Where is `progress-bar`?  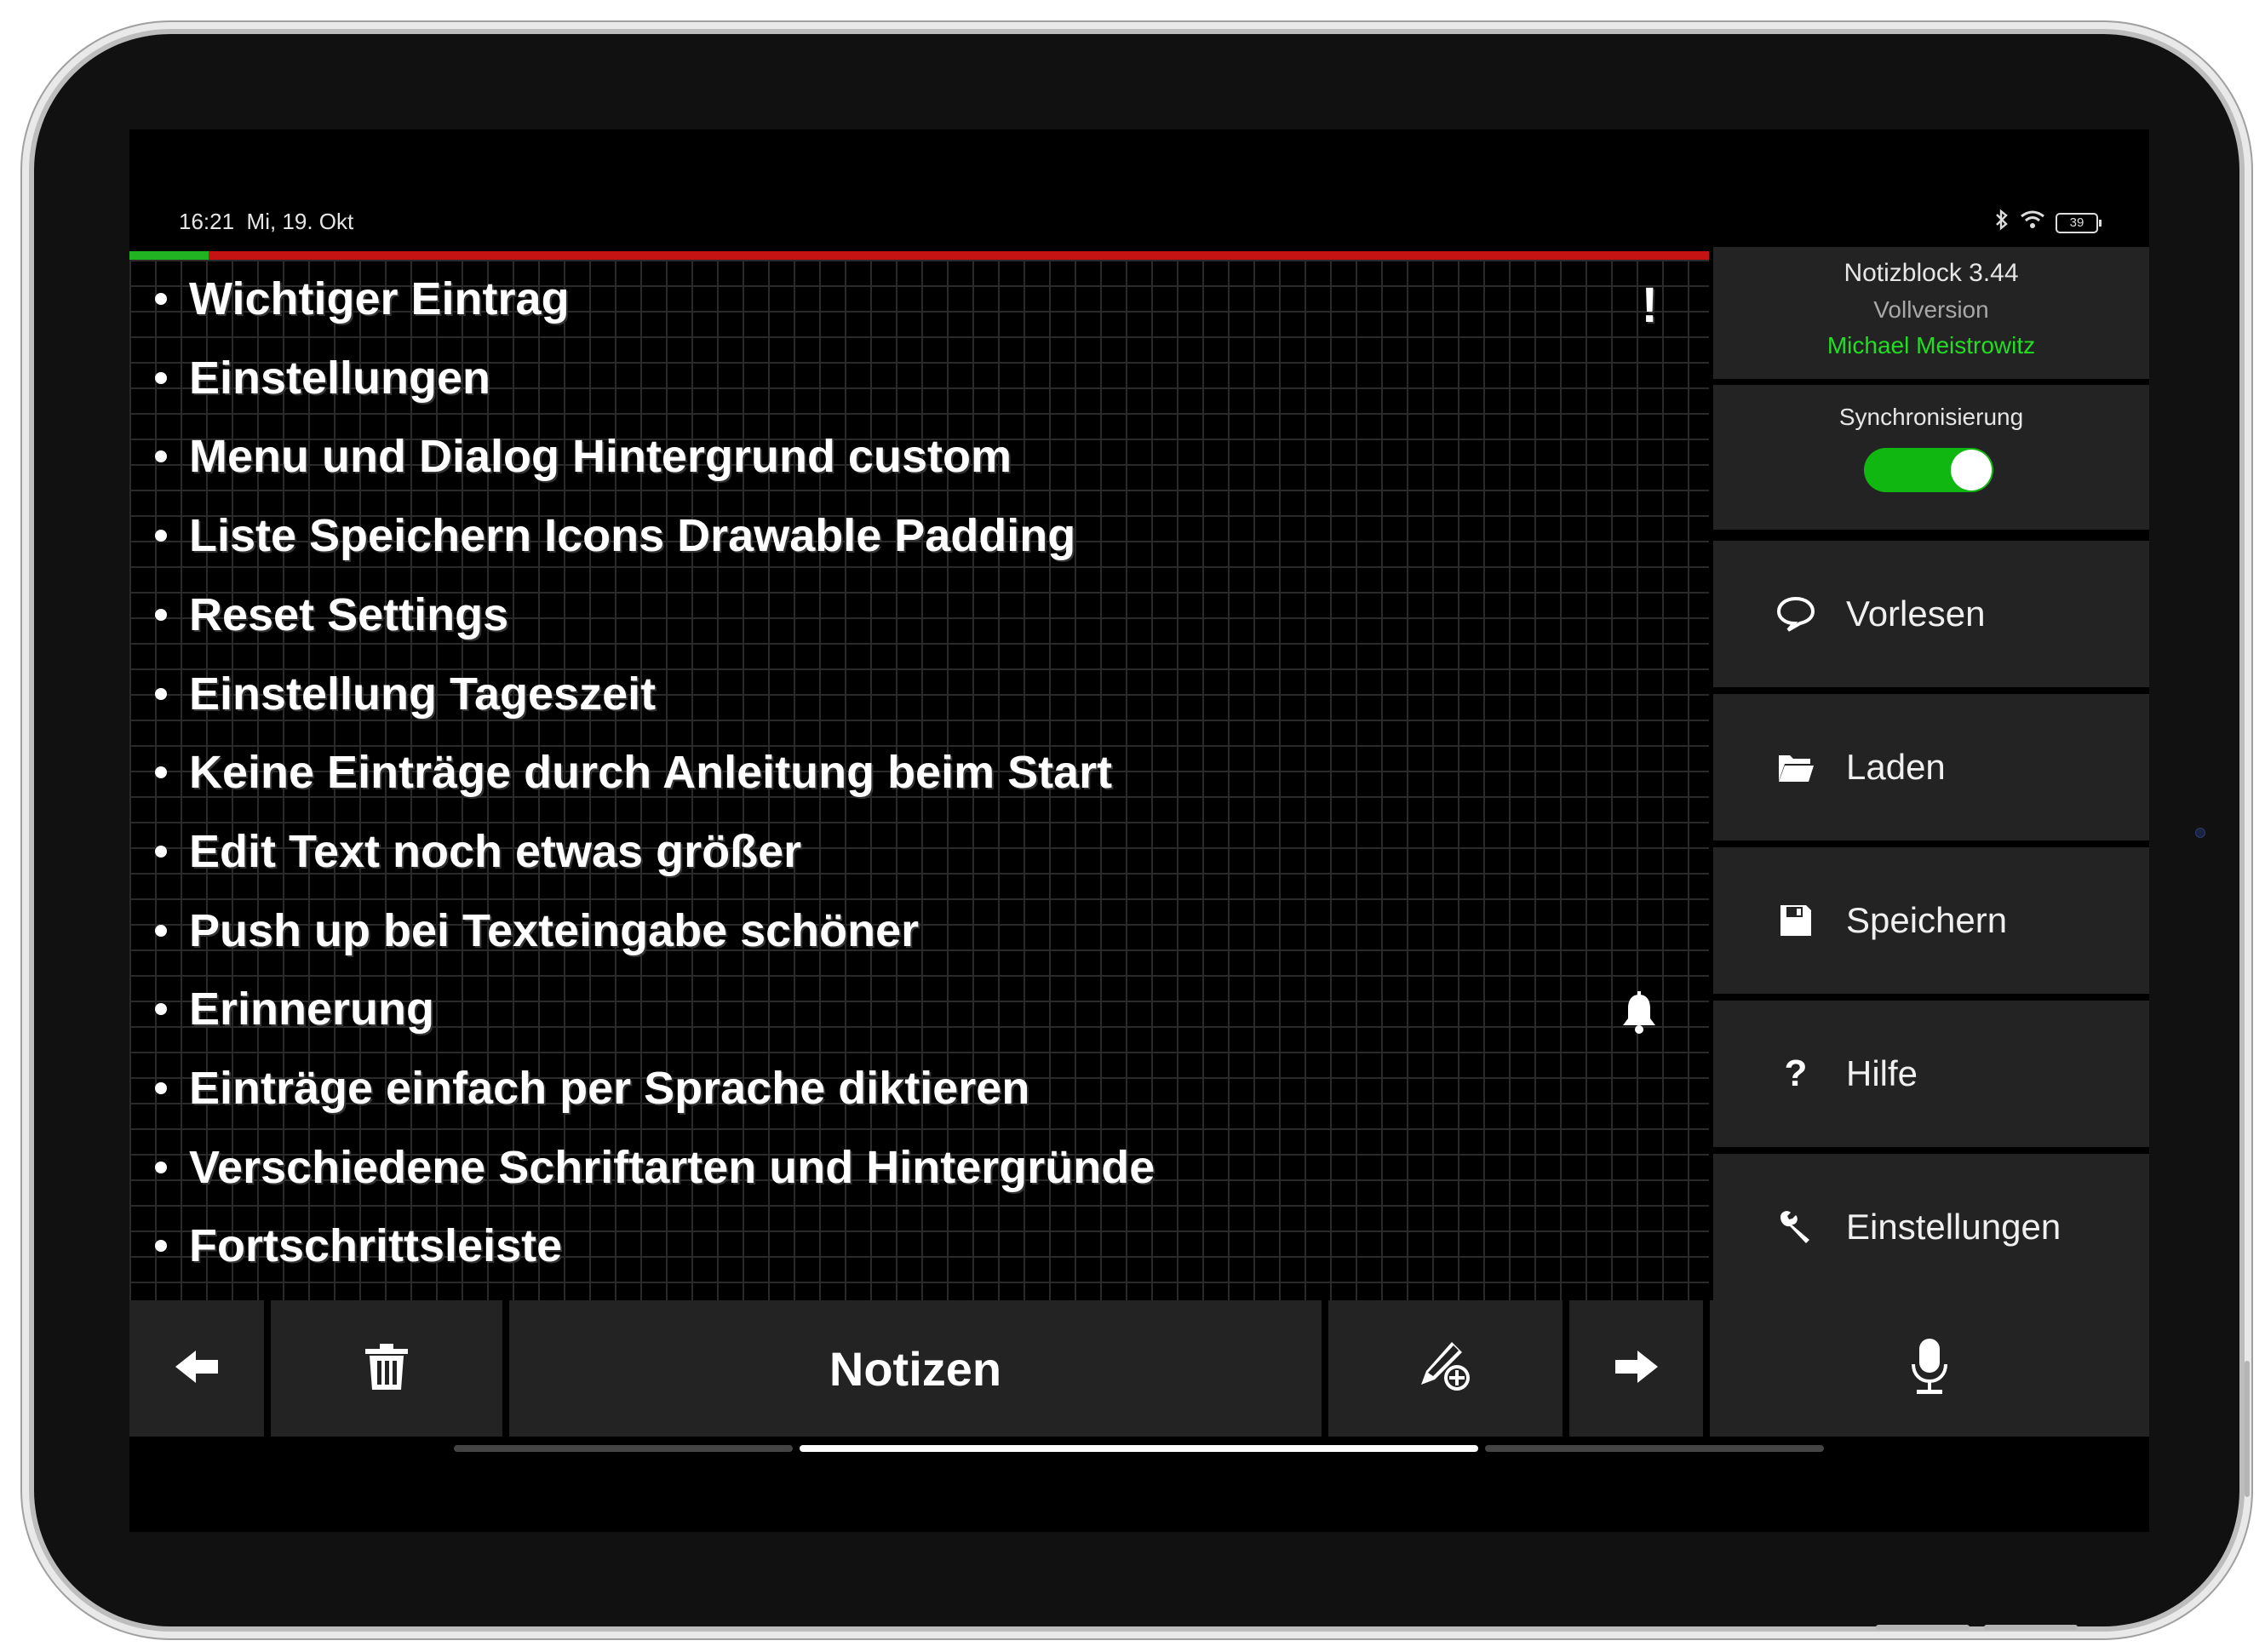
progress-bar is located at coordinates (919, 256).